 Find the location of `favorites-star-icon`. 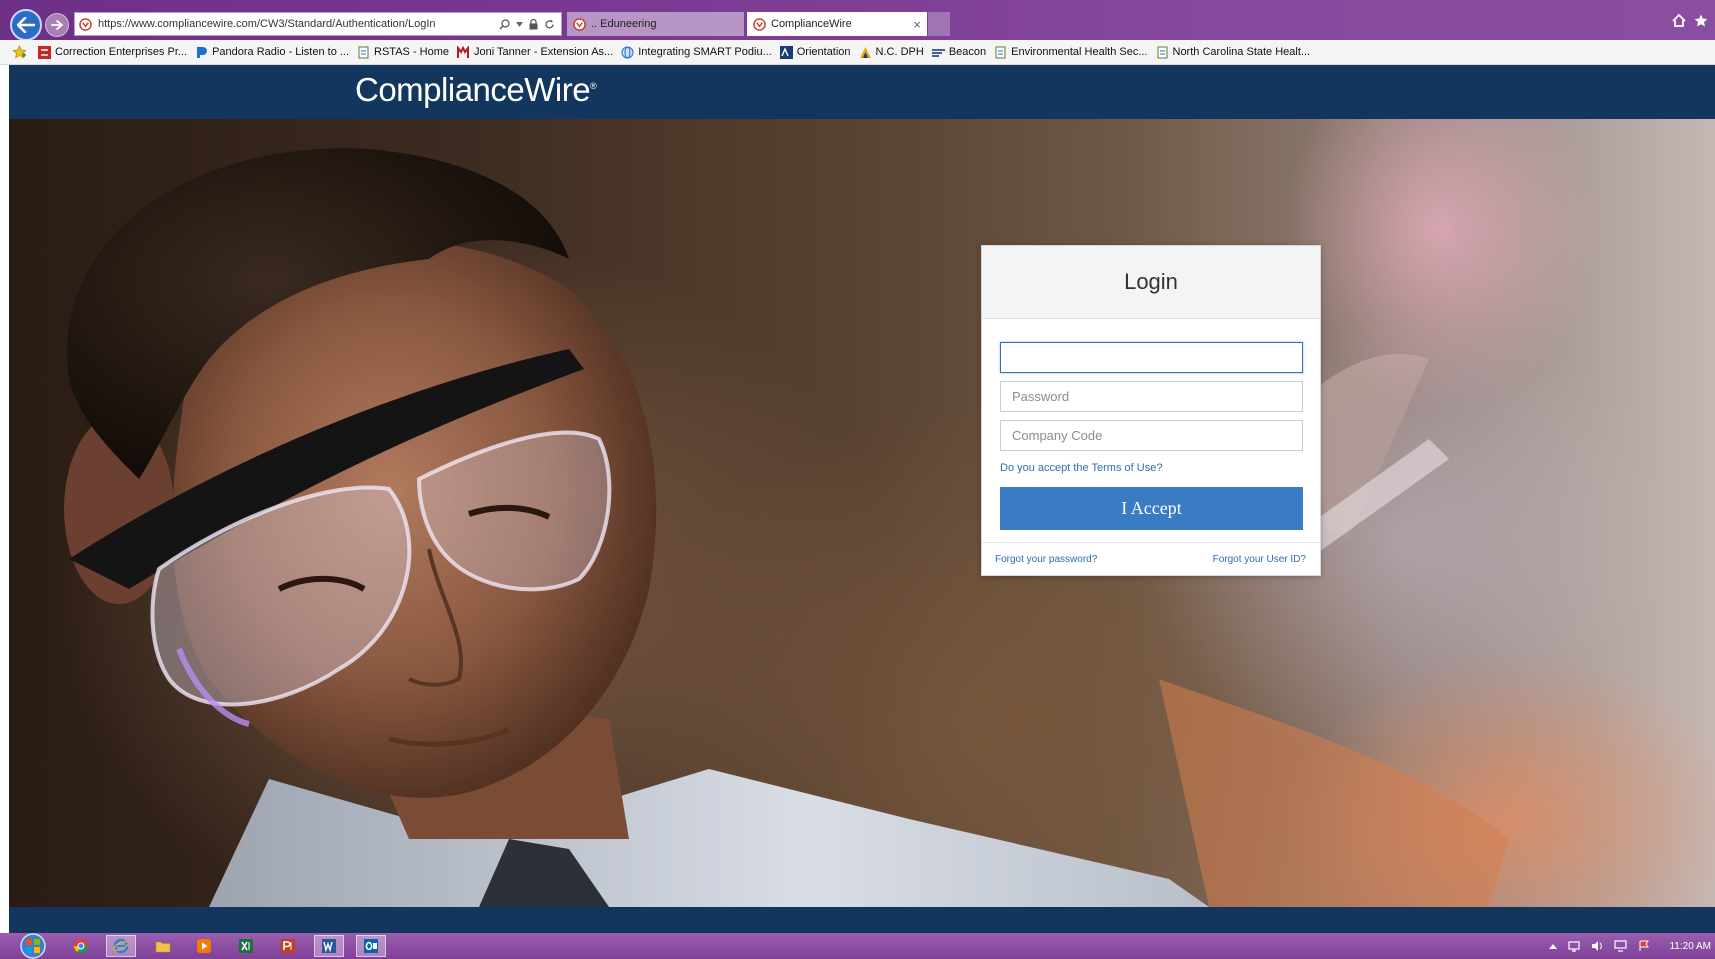

favorites-star-icon is located at coordinates (1701, 20).